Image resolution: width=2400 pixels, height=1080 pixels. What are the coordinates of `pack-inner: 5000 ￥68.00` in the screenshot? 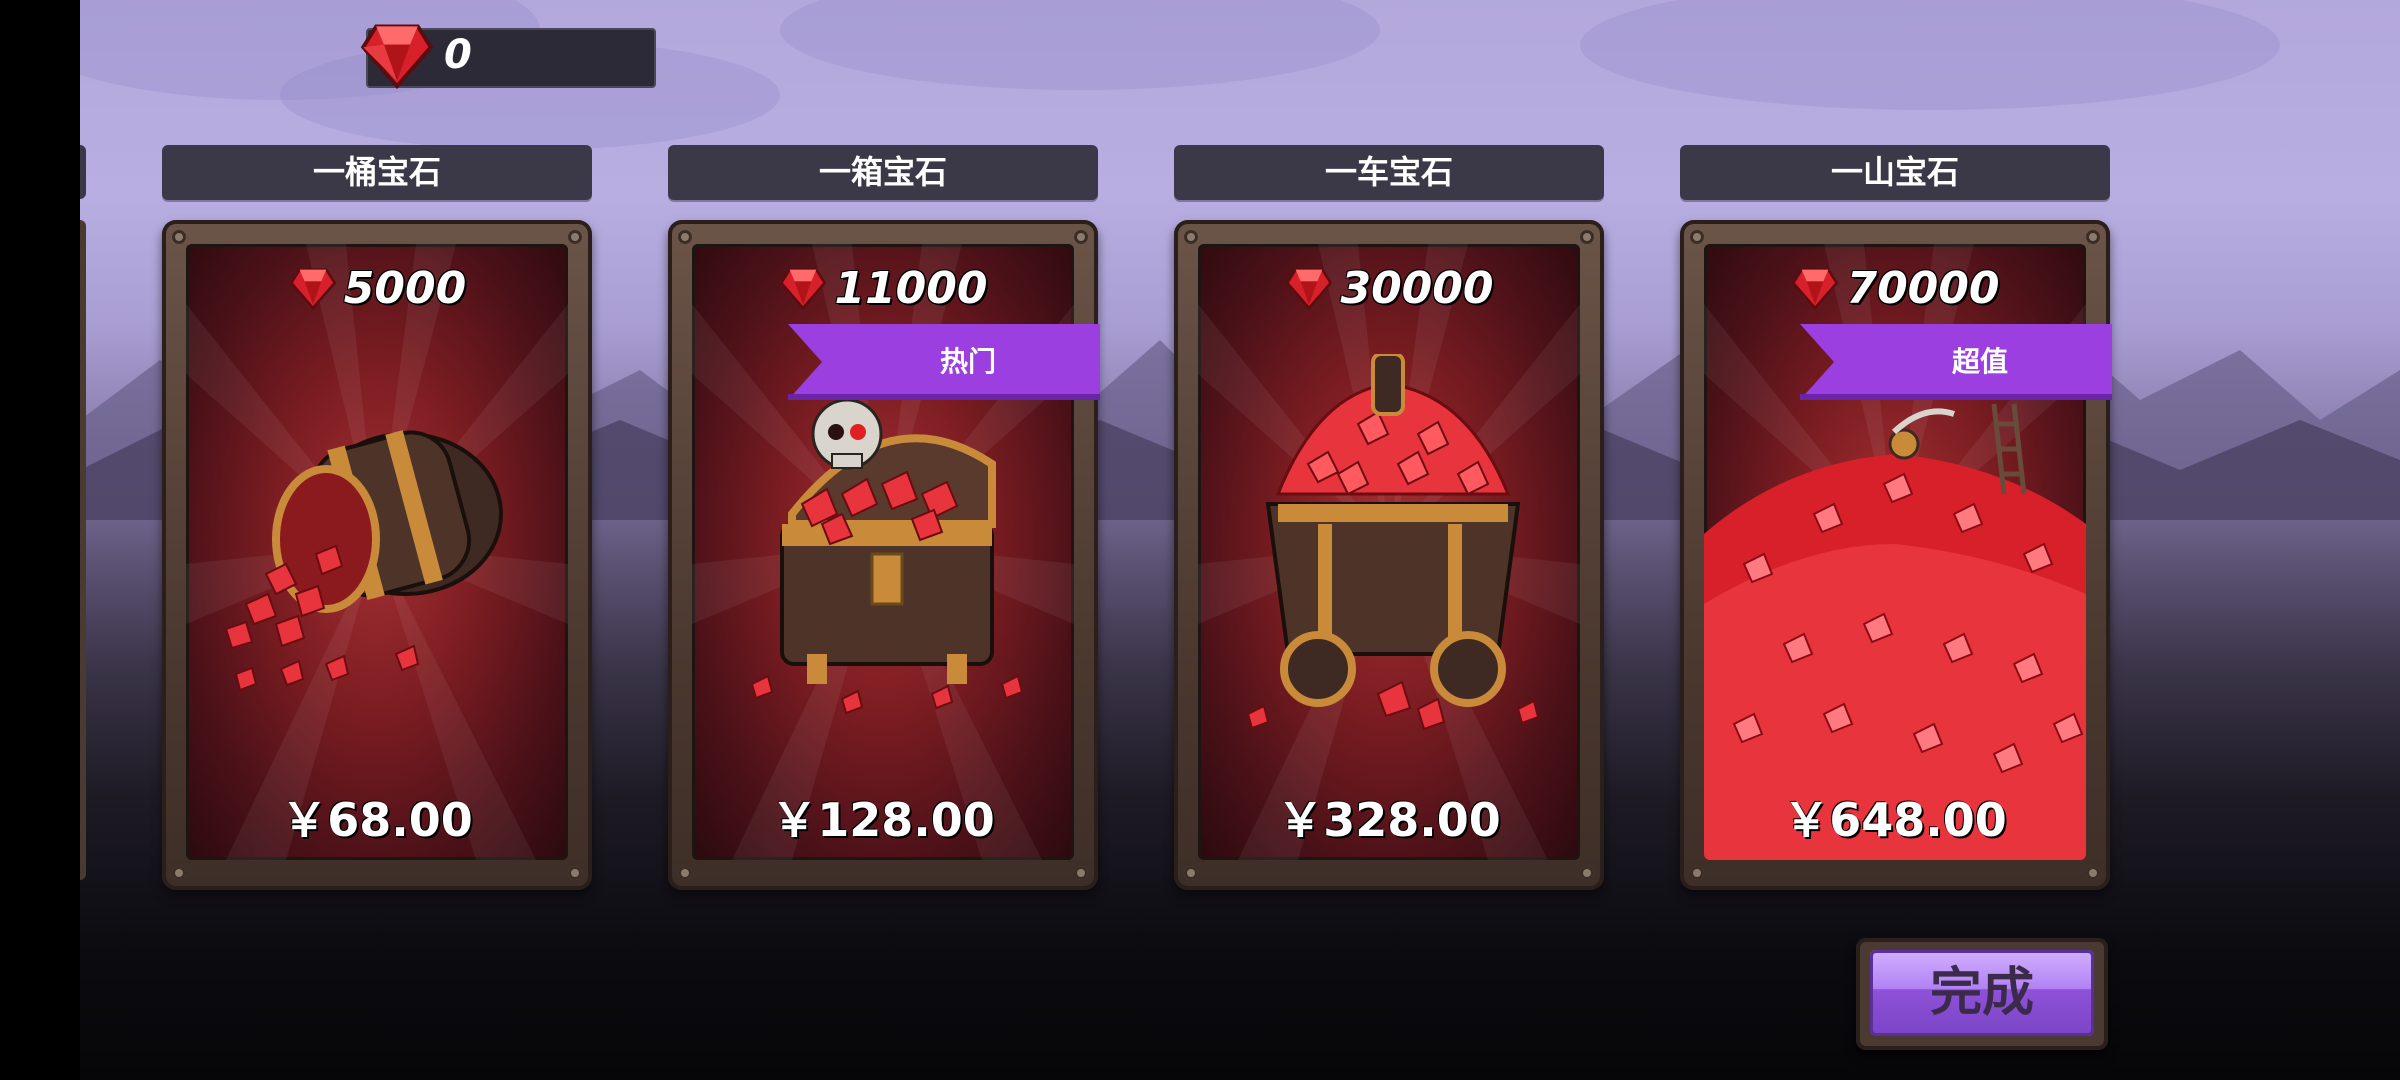 It's located at (377, 552).